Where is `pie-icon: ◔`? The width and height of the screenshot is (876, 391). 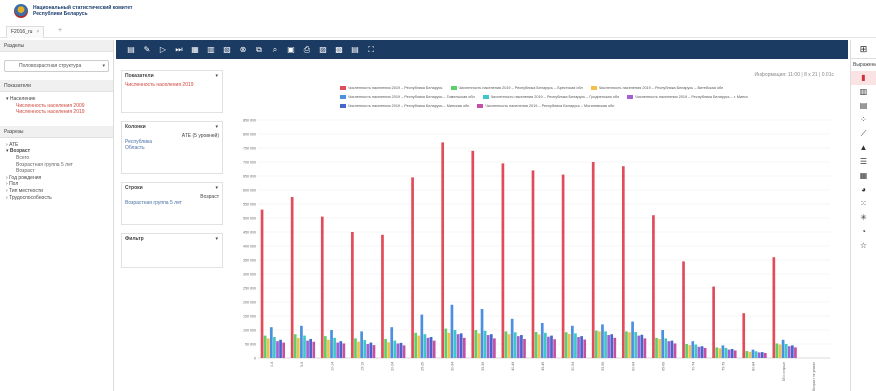 pie-icon: ◔ is located at coordinates (863, 232).